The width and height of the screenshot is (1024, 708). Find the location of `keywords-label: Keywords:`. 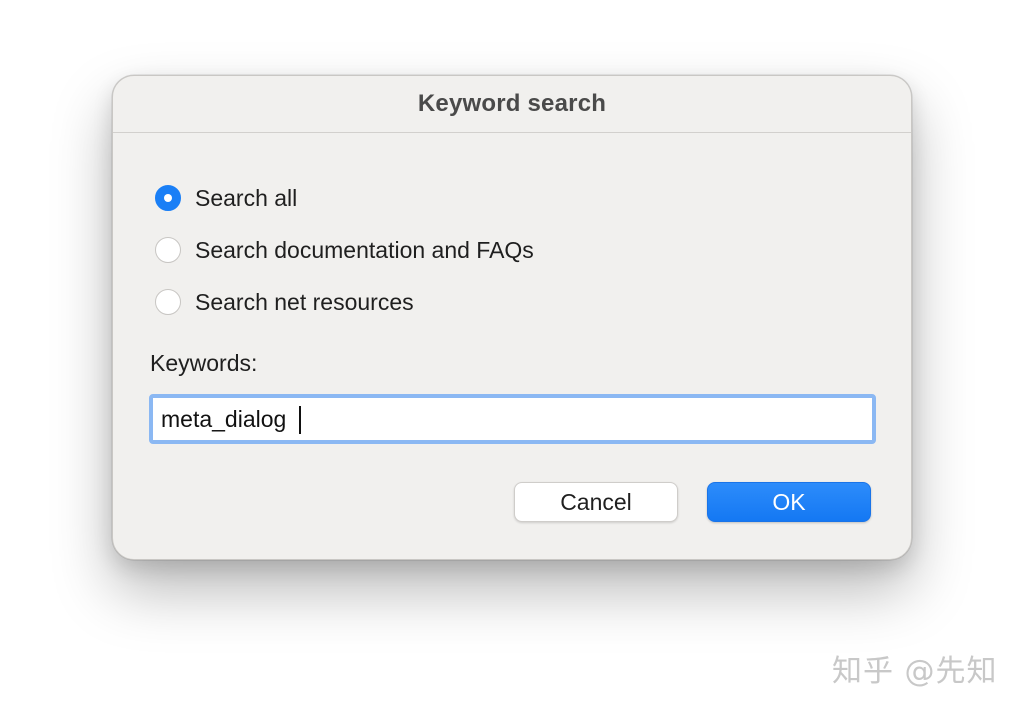

keywords-label: Keywords: is located at coordinates (204, 363).